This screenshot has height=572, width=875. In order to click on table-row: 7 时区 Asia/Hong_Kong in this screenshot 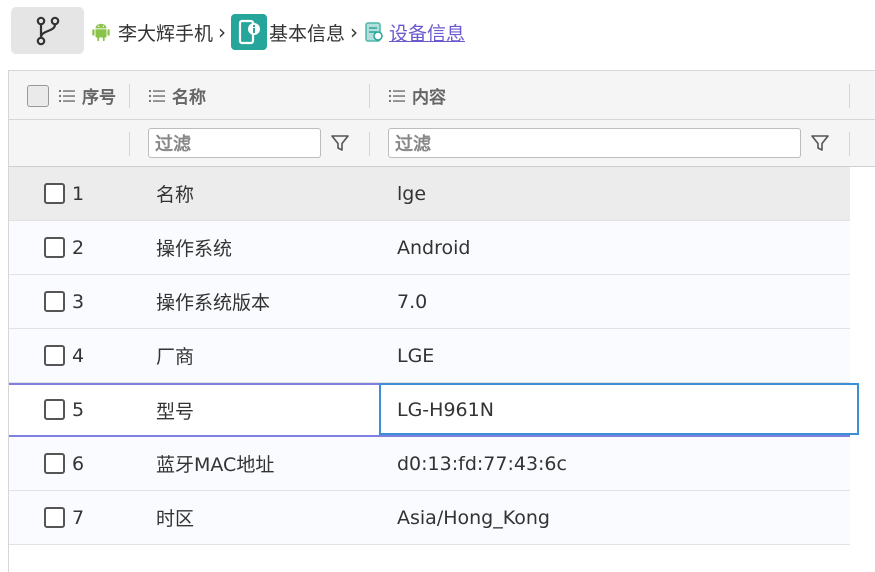, I will do `click(429, 518)`.